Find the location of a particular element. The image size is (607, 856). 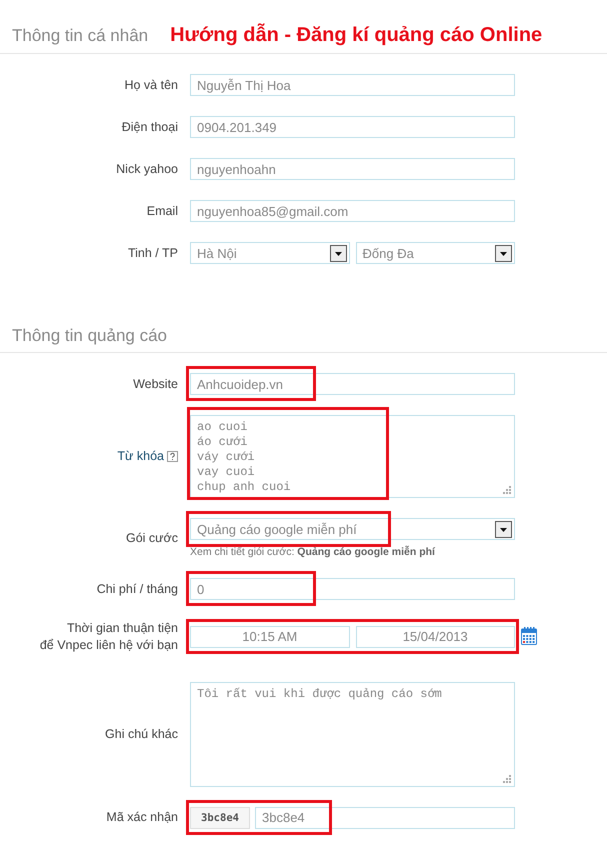

section-heading: Thông tin quảng cáo is located at coordinates (90, 336).